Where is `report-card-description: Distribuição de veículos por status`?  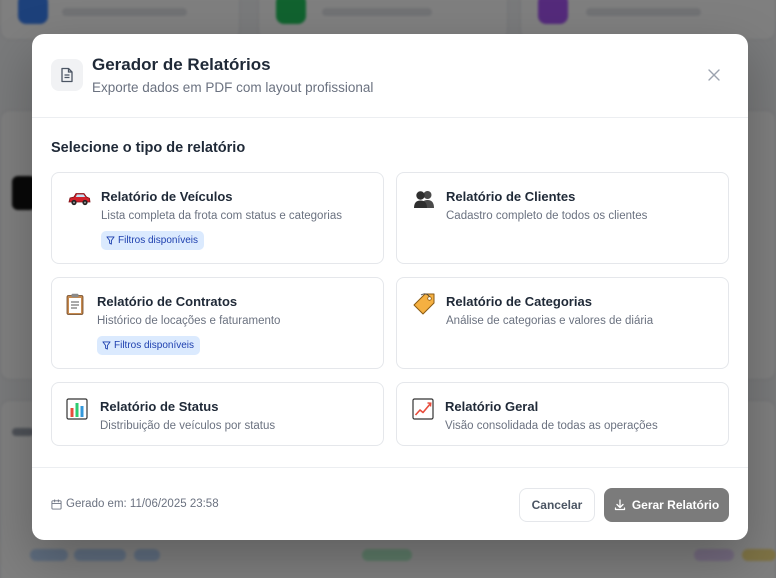
report-card-description: Distribuição de veículos por status is located at coordinates (188, 426).